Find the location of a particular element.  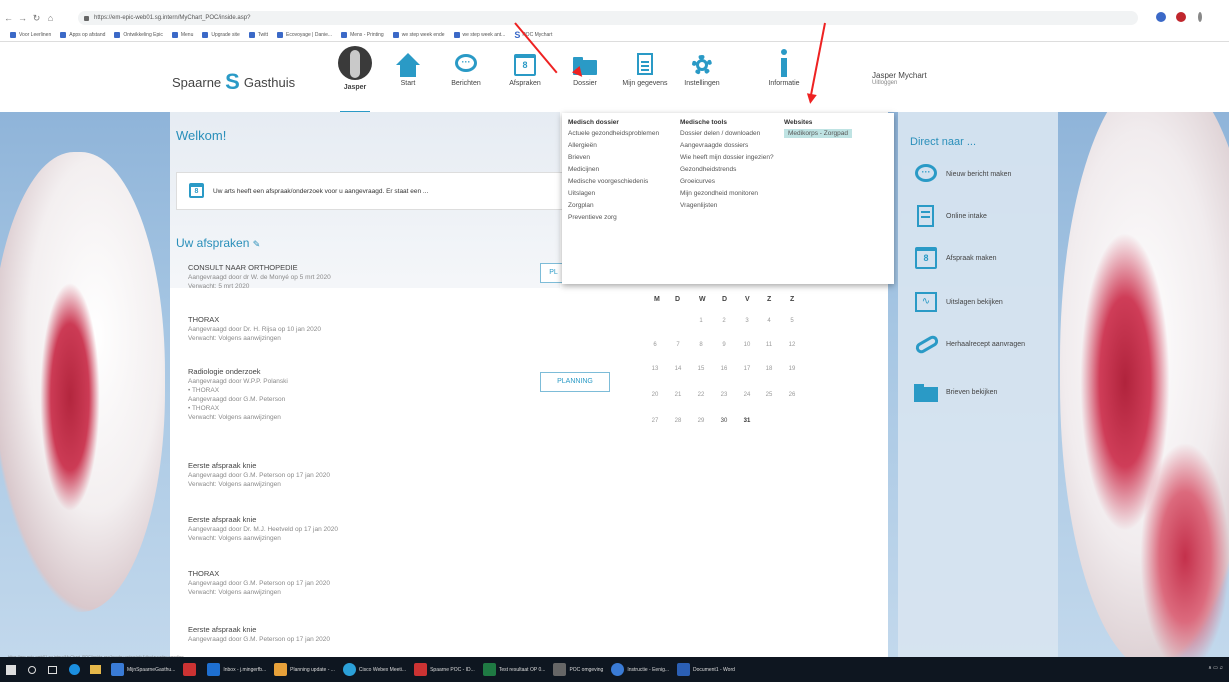

calendar-day: 26 is located at coordinates (792, 395).